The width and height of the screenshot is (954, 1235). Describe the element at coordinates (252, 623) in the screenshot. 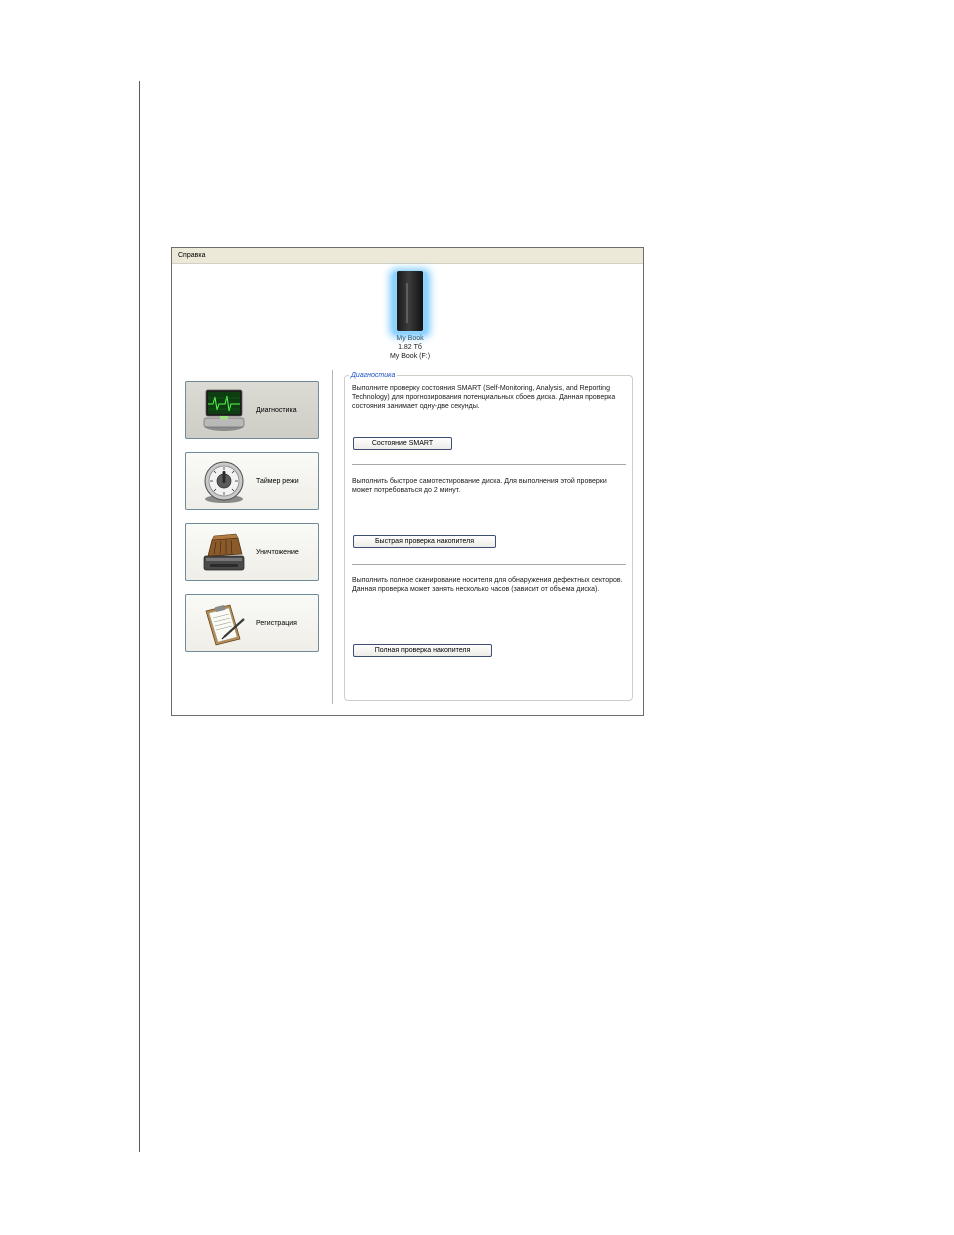

I see `nav-registration-button: Регистрация` at that location.